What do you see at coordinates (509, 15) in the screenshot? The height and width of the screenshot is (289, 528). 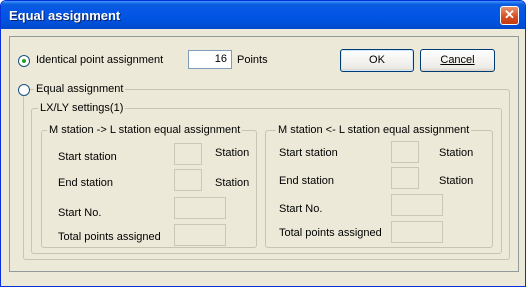 I see `close-icon: ✕` at bounding box center [509, 15].